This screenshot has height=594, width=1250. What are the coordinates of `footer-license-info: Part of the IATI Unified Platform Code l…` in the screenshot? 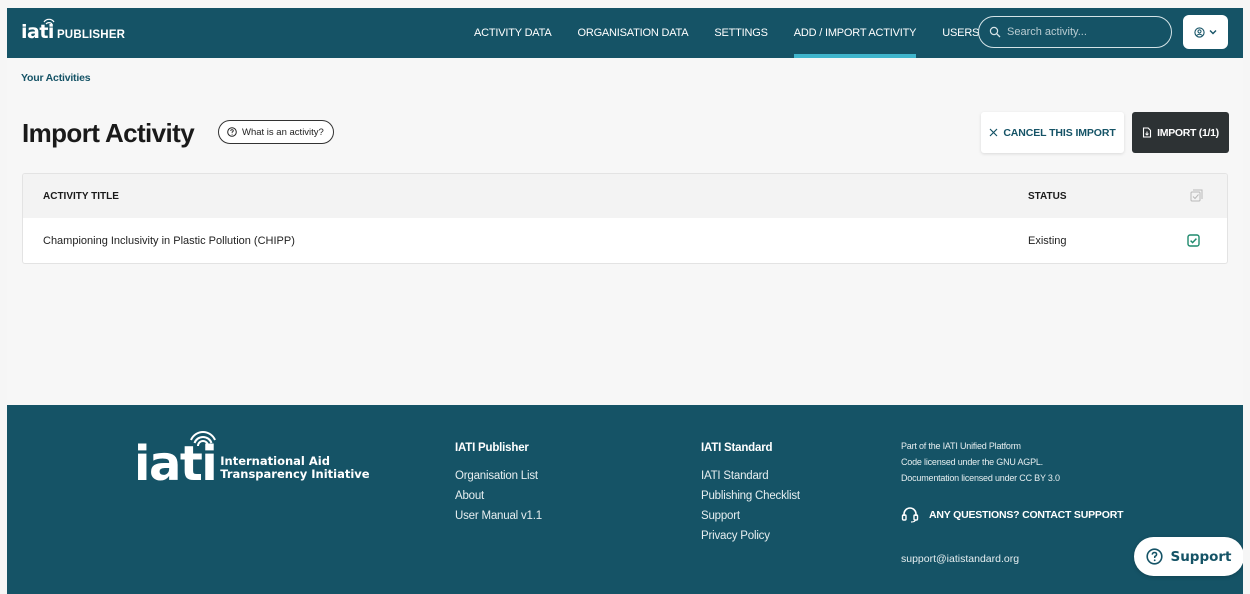 It's located at (980, 462).